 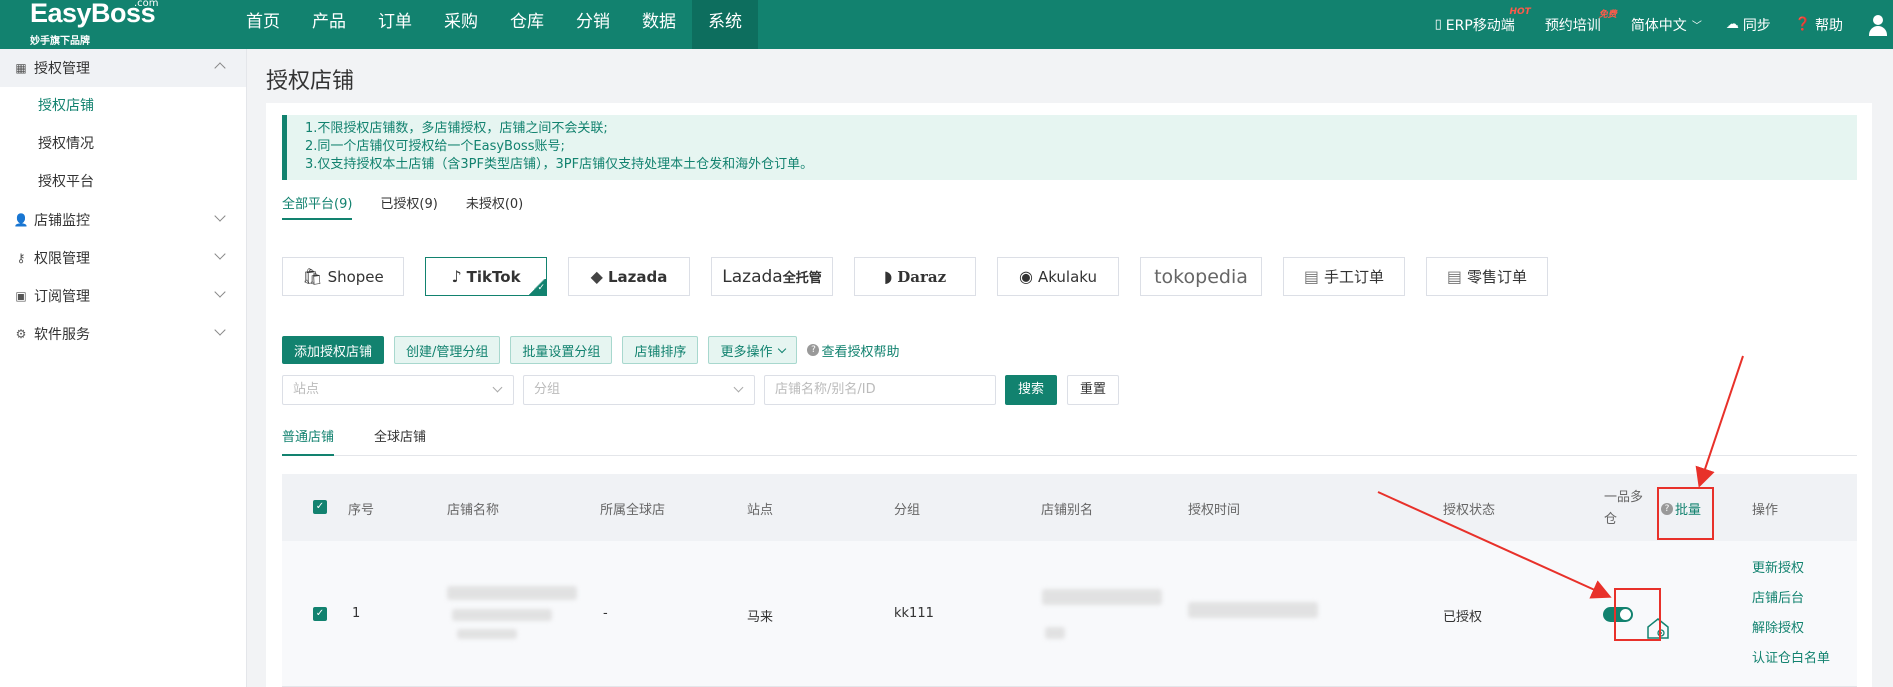 What do you see at coordinates (1756, 25) in the screenshot?
I see `sync-label: 同步` at bounding box center [1756, 25].